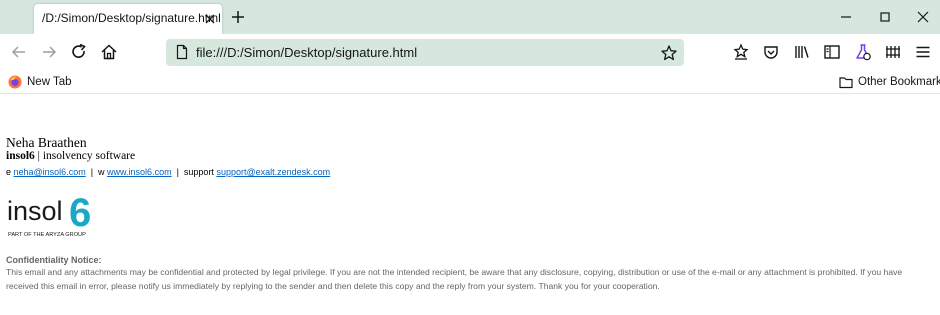 The height and width of the screenshot is (315, 940). Describe the element at coordinates (19, 52) in the screenshot. I see `back-arrow-icon` at that location.